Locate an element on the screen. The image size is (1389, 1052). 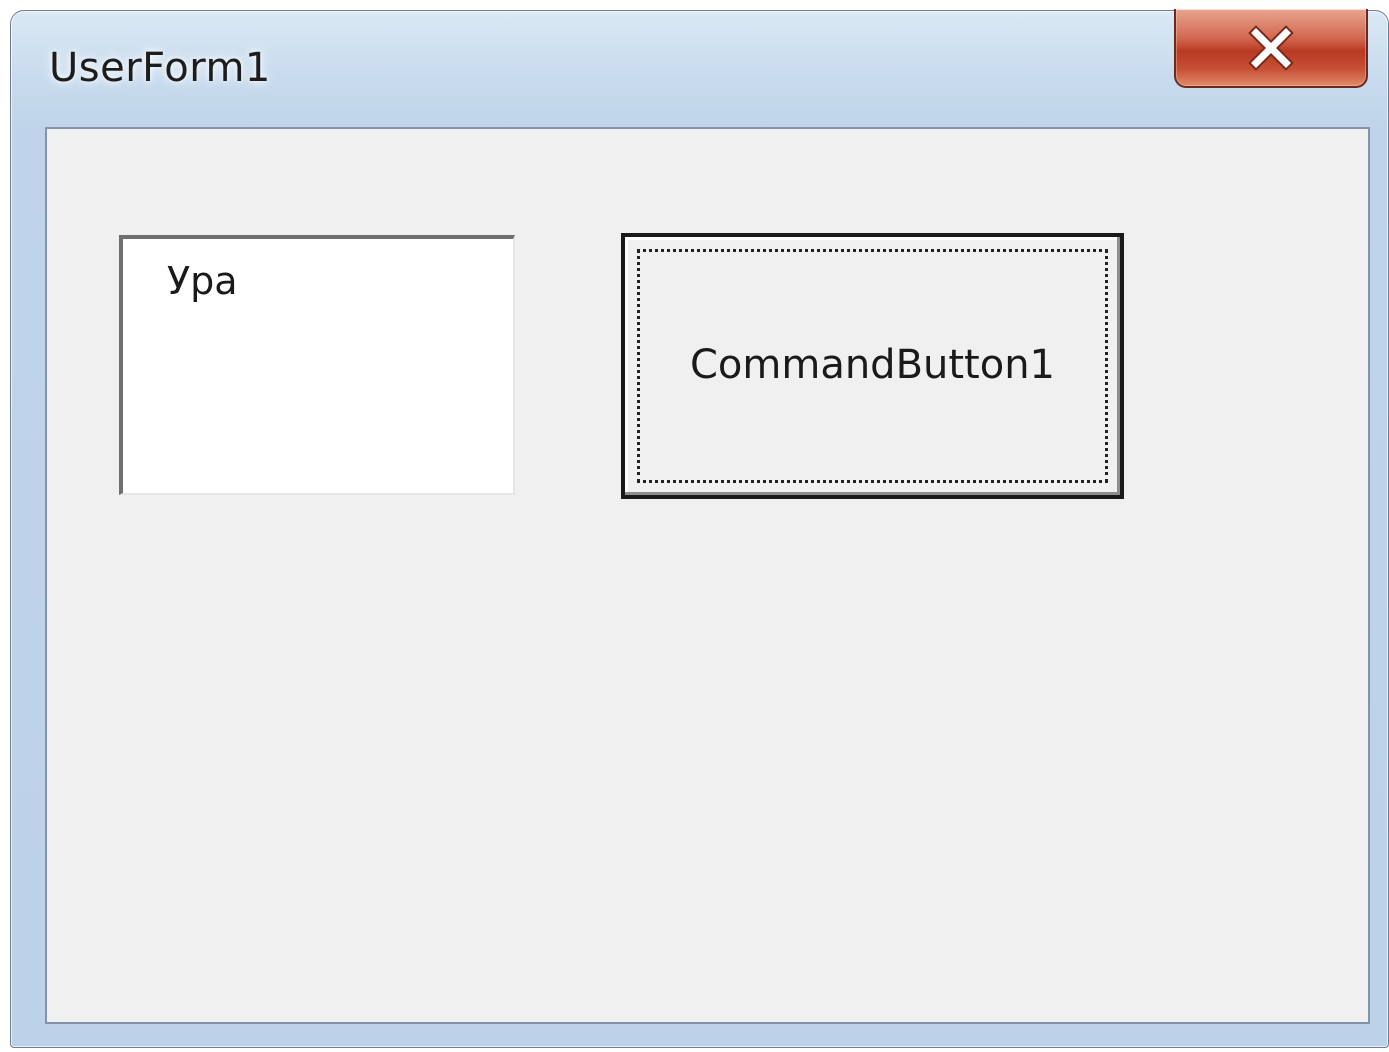
window-title: UserForm1 is located at coordinates (160, 68).